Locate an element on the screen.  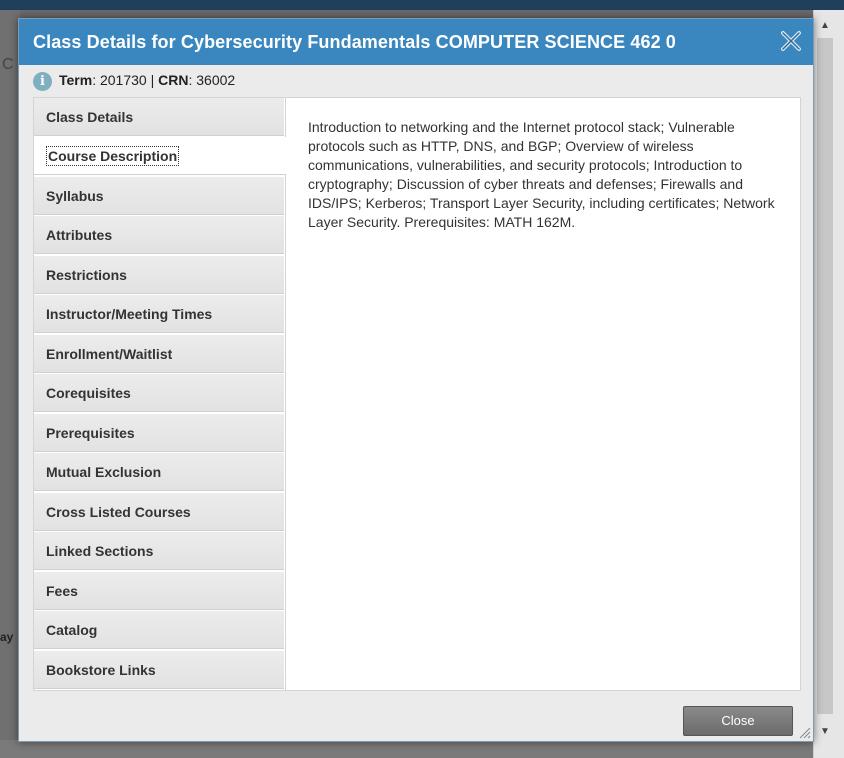
term-label: Term is located at coordinates (76, 80).